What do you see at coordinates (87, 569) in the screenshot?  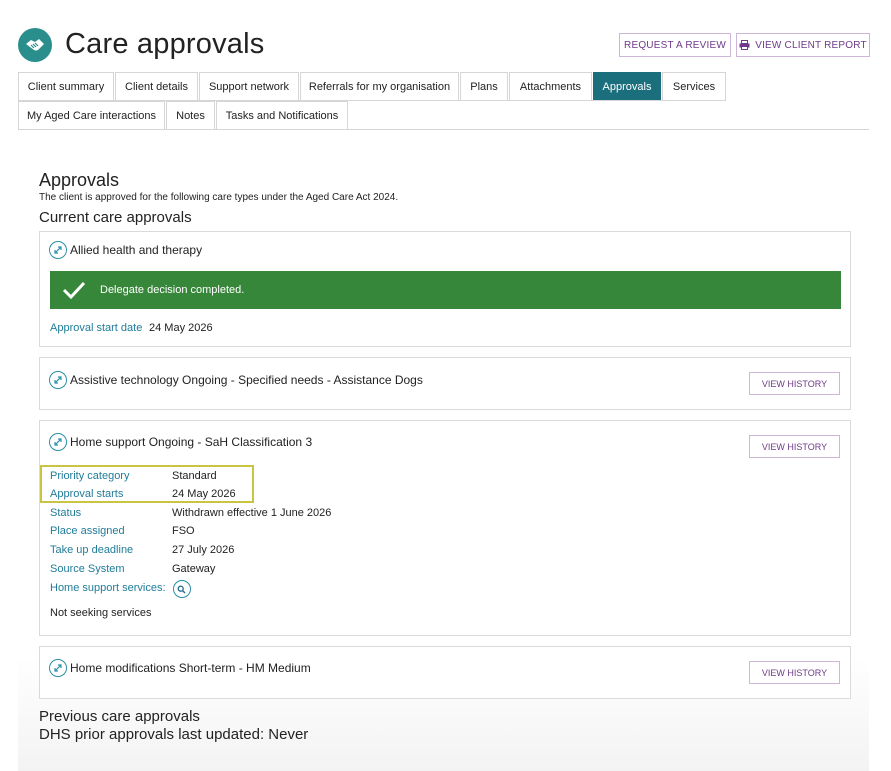 I see `detail-label: Source System` at bounding box center [87, 569].